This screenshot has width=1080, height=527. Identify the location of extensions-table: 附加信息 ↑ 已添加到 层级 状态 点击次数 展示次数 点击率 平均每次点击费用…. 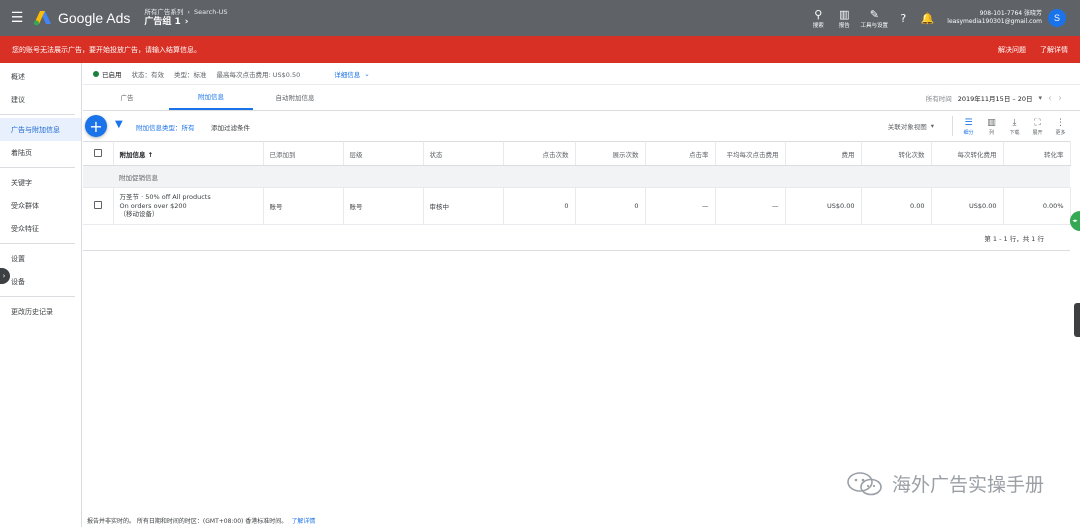
(577, 183).